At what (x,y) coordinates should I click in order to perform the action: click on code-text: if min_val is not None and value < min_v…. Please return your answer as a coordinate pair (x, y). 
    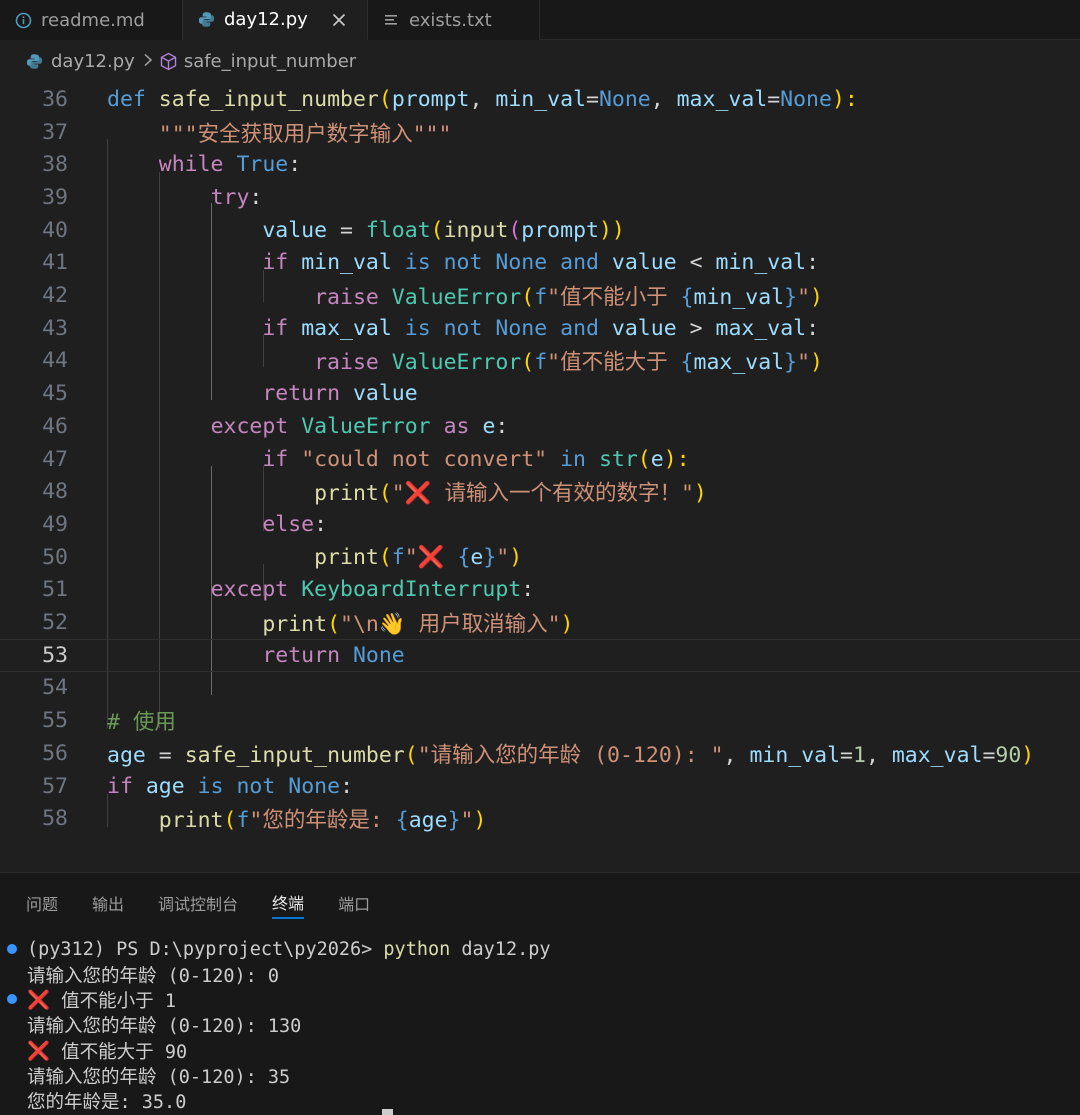
    Looking at the image, I should click on (463, 262).